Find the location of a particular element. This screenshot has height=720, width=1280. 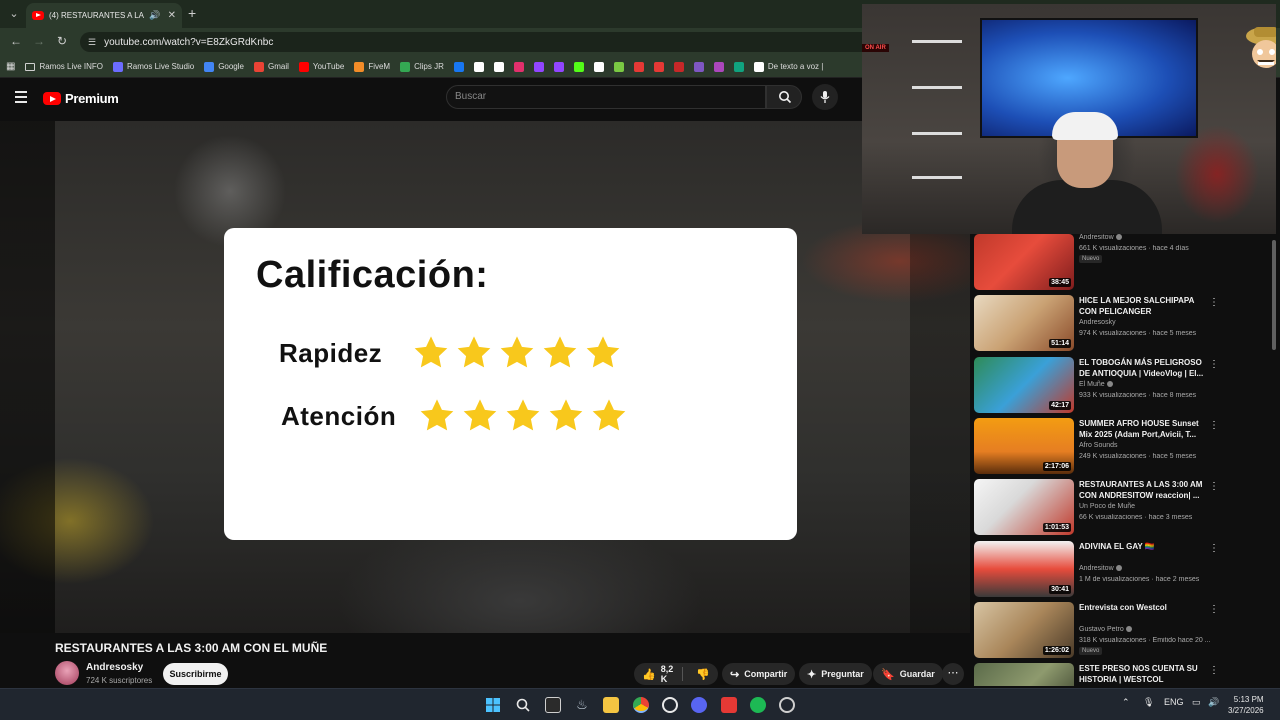

bookmark-item: FiveM is located at coordinates (372, 66).